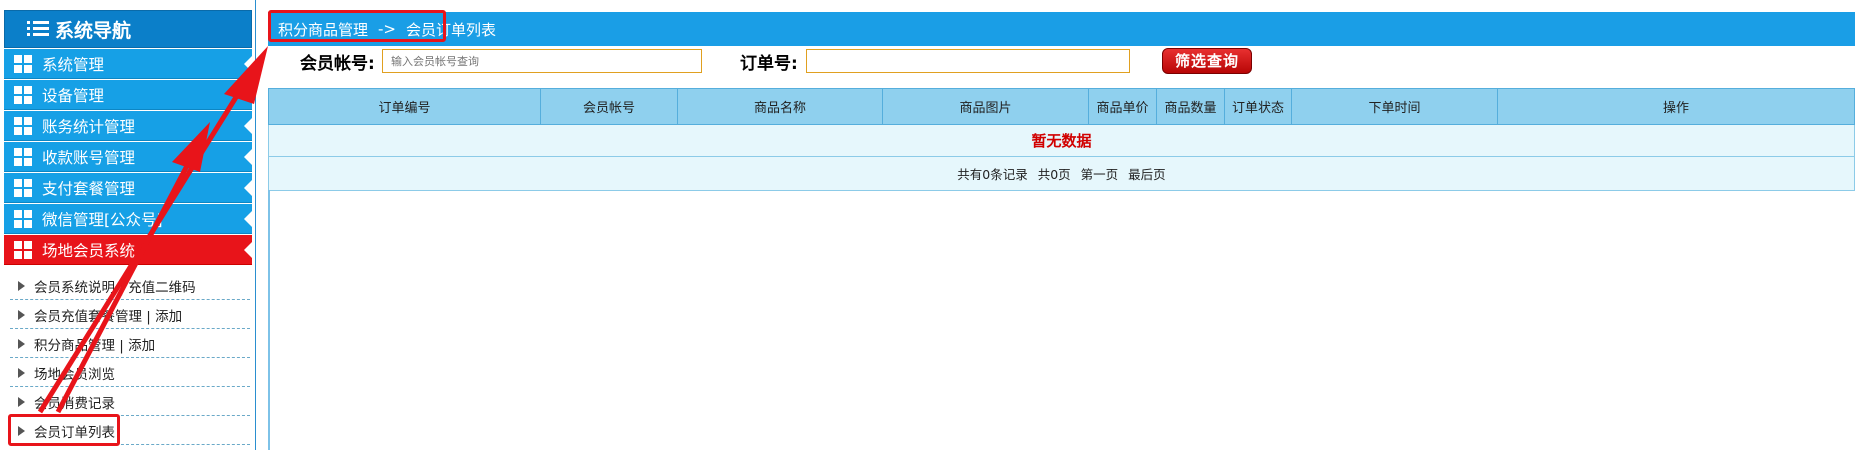 The image size is (1855, 450). What do you see at coordinates (992, 174) in the screenshot?
I see `pager-records: 共有0条记录` at bounding box center [992, 174].